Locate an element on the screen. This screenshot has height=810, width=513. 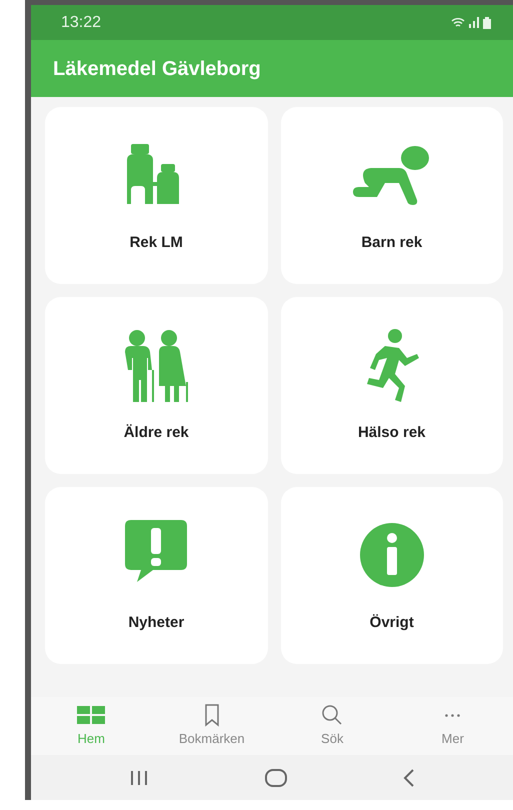
menu-tile: Äldre rek is located at coordinates (156, 385).